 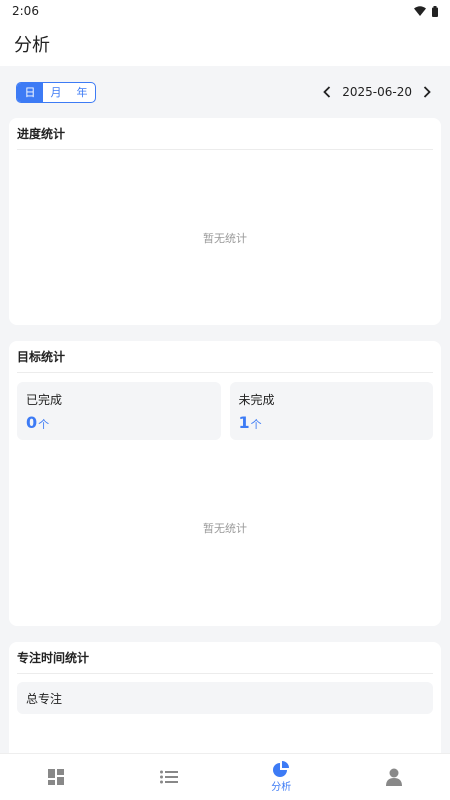 I want to click on date-navigator: 2025-06-20, so click(x=377, y=92).